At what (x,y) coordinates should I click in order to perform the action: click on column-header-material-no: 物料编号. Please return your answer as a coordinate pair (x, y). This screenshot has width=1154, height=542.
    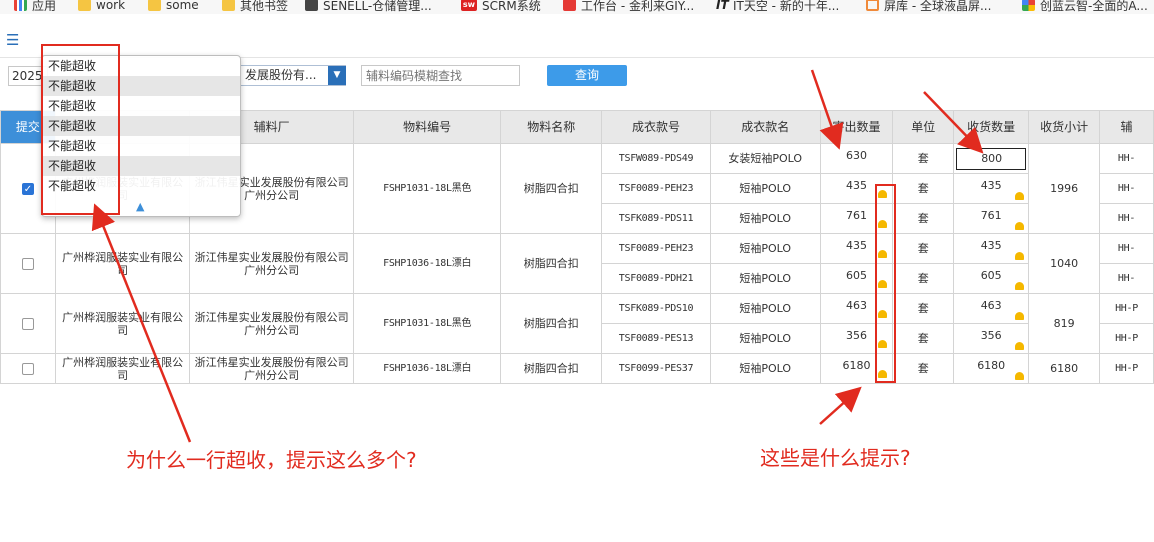
    Looking at the image, I should click on (427, 127).